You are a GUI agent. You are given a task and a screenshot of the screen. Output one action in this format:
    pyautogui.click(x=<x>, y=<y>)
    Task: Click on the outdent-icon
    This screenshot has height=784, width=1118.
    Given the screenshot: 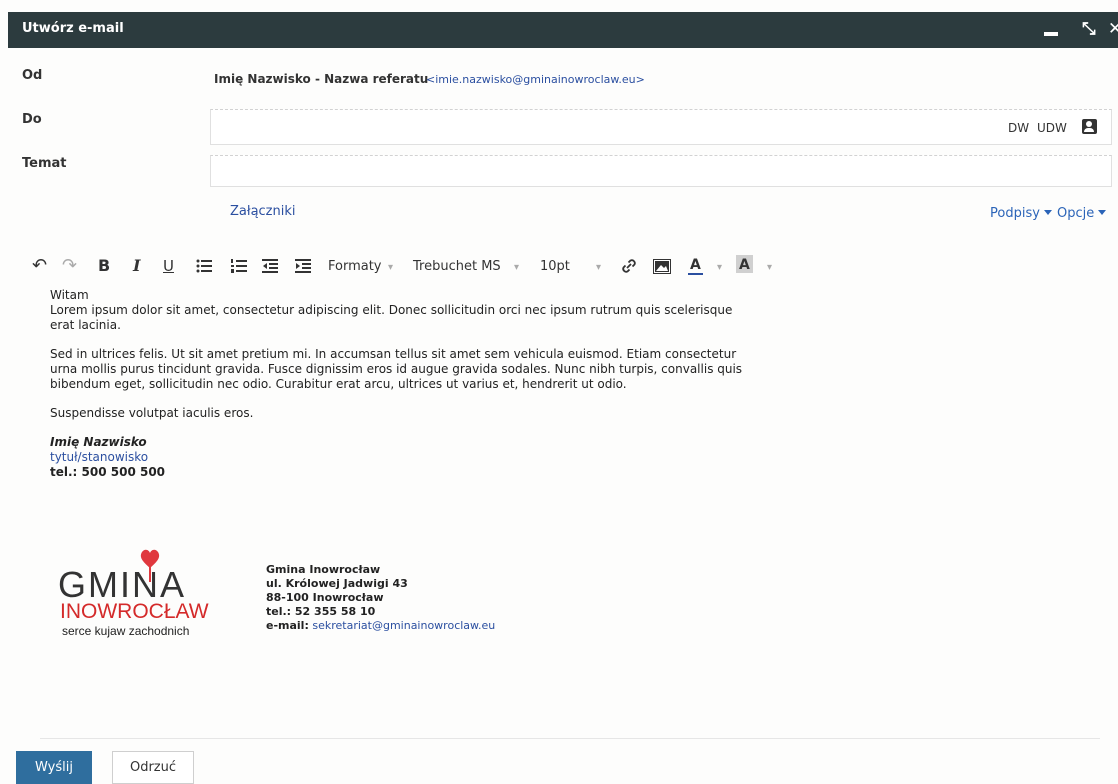 What is the action you would take?
    pyautogui.click(x=270, y=266)
    